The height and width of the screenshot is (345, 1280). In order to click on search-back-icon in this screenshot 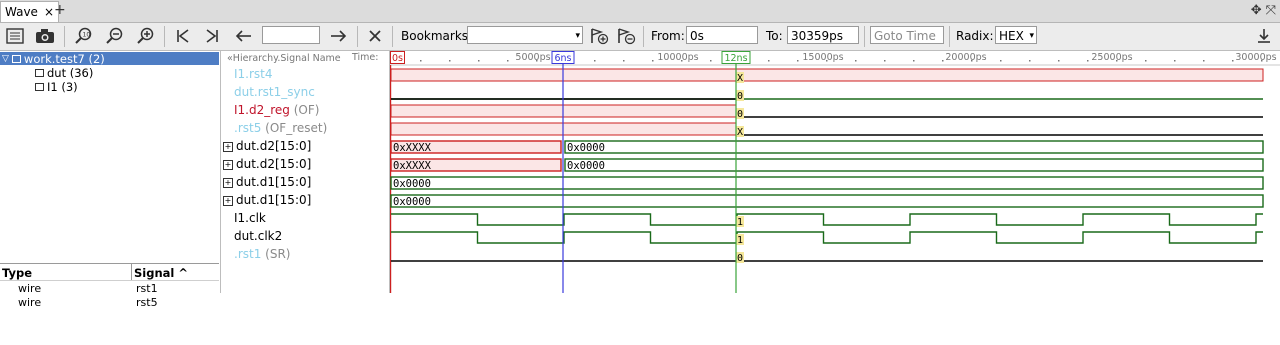, I will do `click(244, 36)`.